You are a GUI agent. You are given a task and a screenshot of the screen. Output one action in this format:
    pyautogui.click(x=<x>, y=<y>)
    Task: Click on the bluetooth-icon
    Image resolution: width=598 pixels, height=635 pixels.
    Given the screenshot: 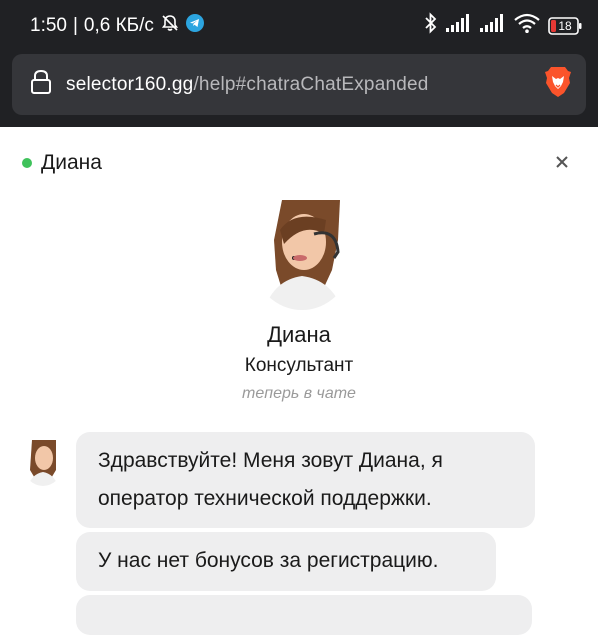 What is the action you would take?
    pyautogui.click(x=431, y=26)
    